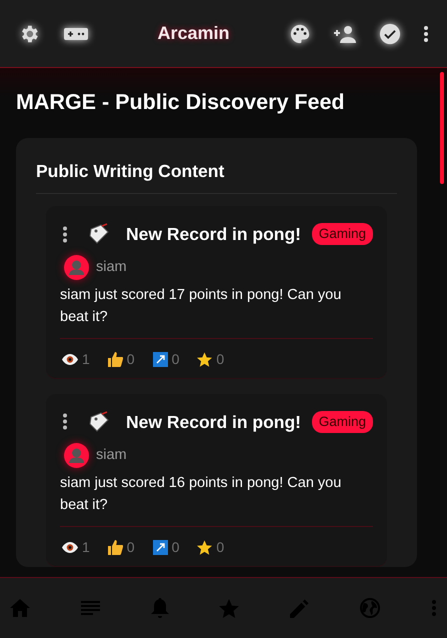 This screenshot has width=447, height=638. Describe the element at coordinates (345, 34) in the screenshot. I see `add-person-icon` at that location.